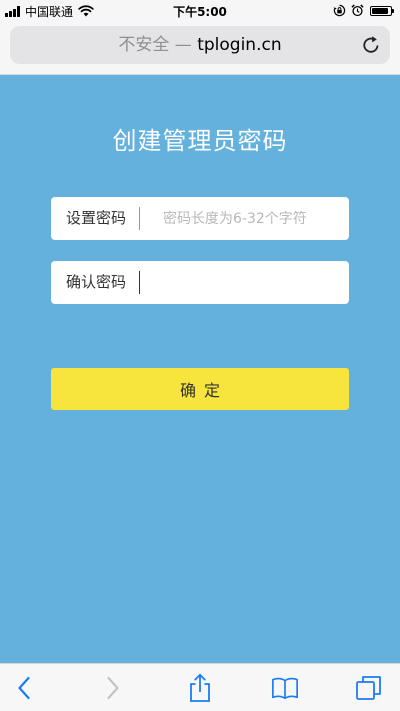 The width and height of the screenshot is (400, 711). Describe the element at coordinates (239, 45) in the screenshot. I see `url-domain: tplogin.cn` at that location.